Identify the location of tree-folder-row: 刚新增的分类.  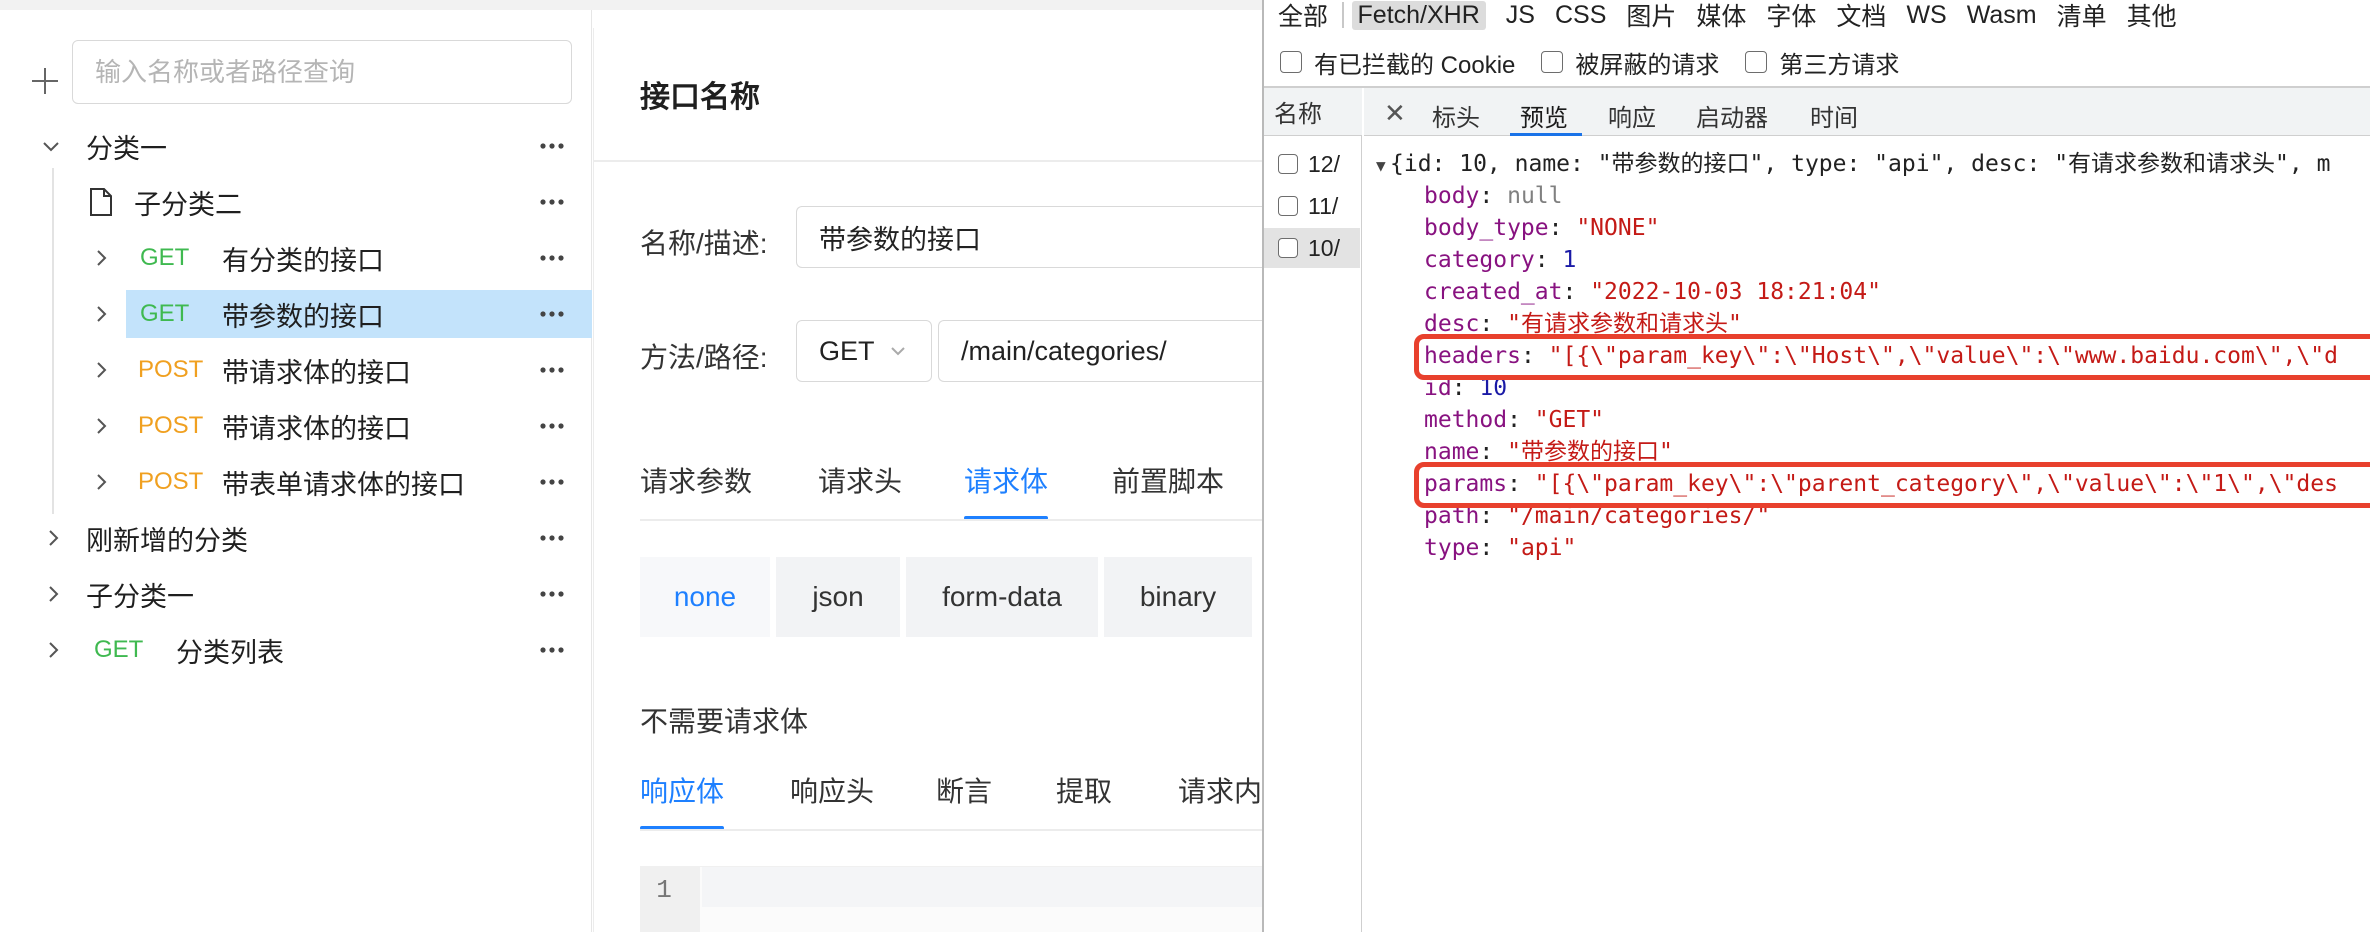
(307, 538).